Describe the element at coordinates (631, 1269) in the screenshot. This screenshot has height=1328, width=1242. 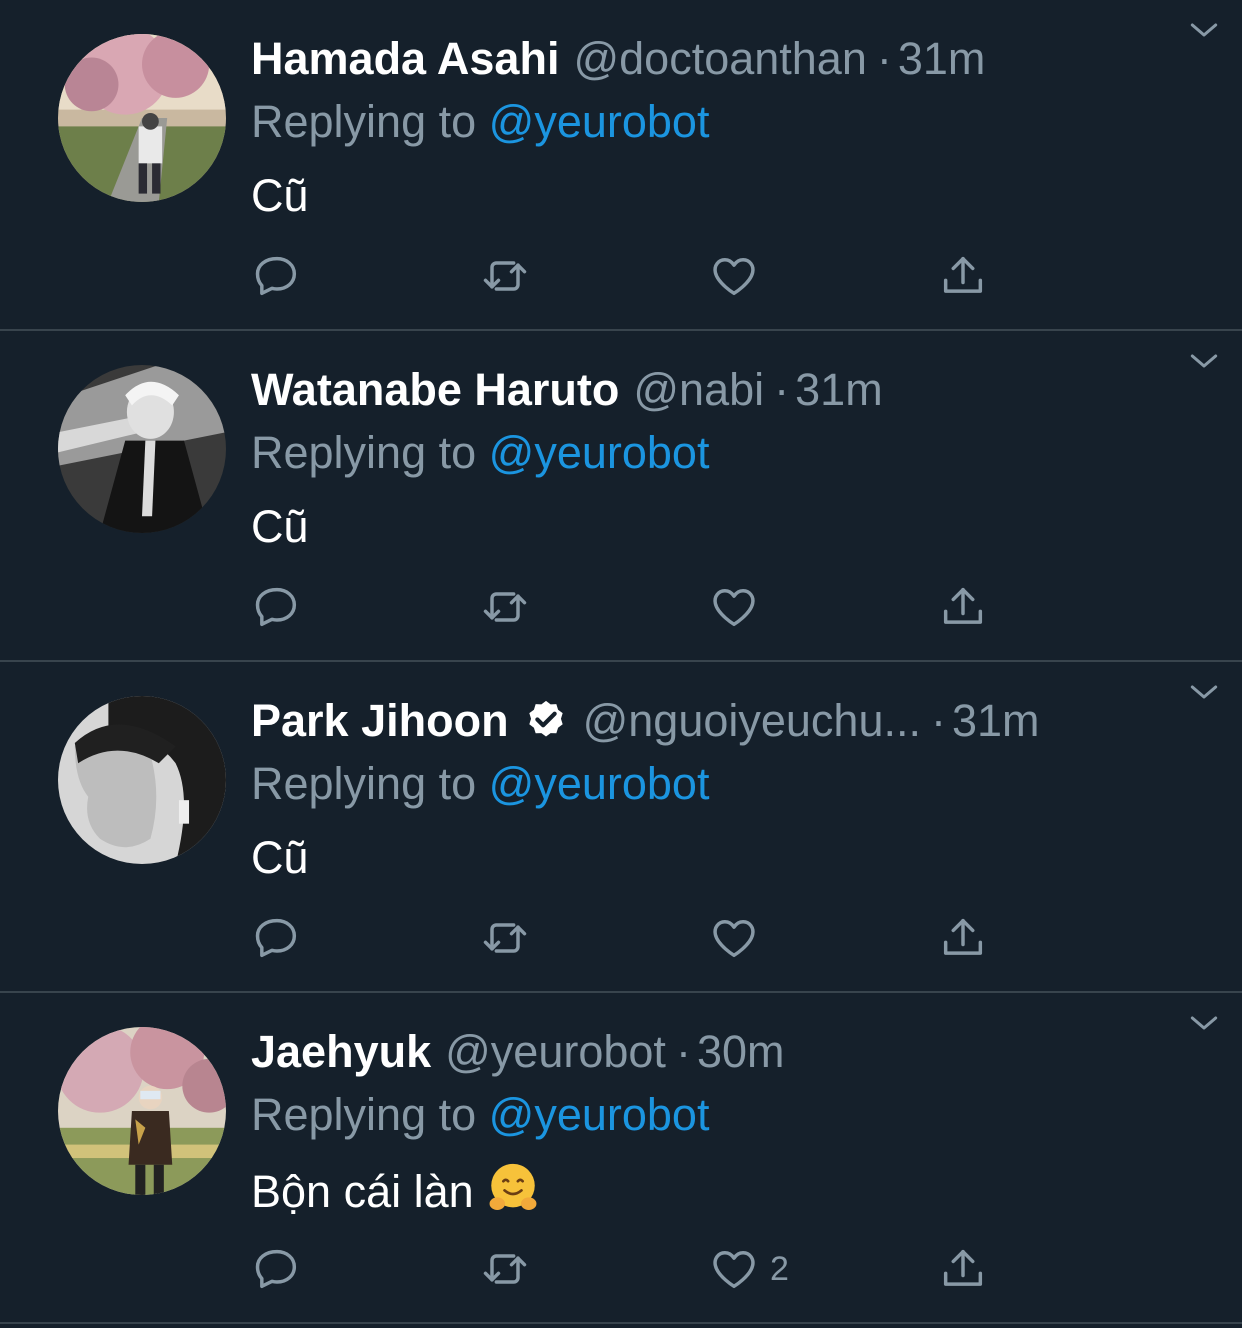
I see `tweet-actions: 2` at that location.